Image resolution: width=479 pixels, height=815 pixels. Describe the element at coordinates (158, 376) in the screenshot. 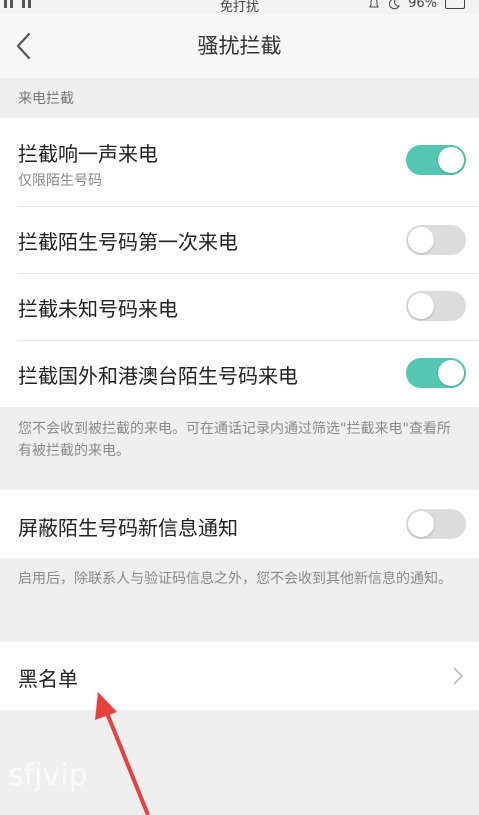

I see `setting-label: 拦截国外和港澳台陌生号码来电` at that location.